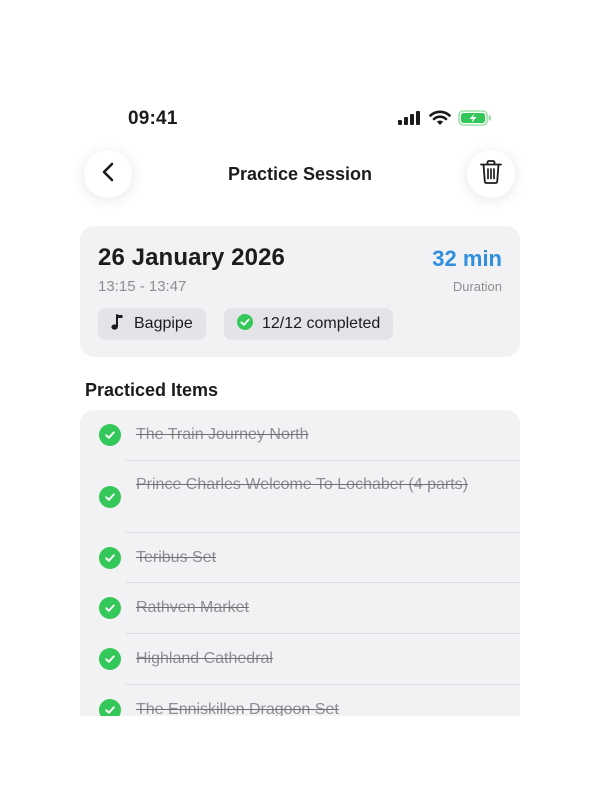 The height and width of the screenshot is (800, 600). I want to click on music-note-icon, so click(118, 324).